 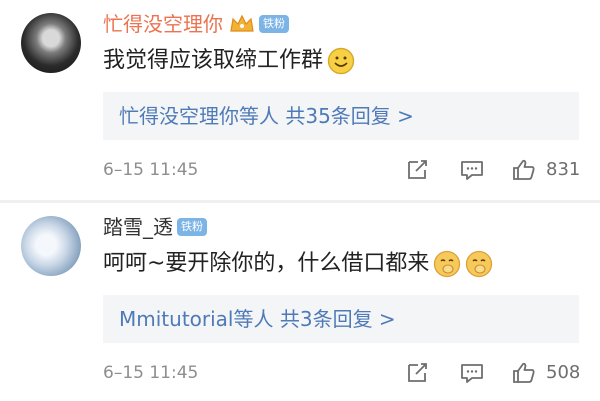 What do you see at coordinates (138, 227) in the screenshot?
I see `username: 踏雪_透` at bounding box center [138, 227].